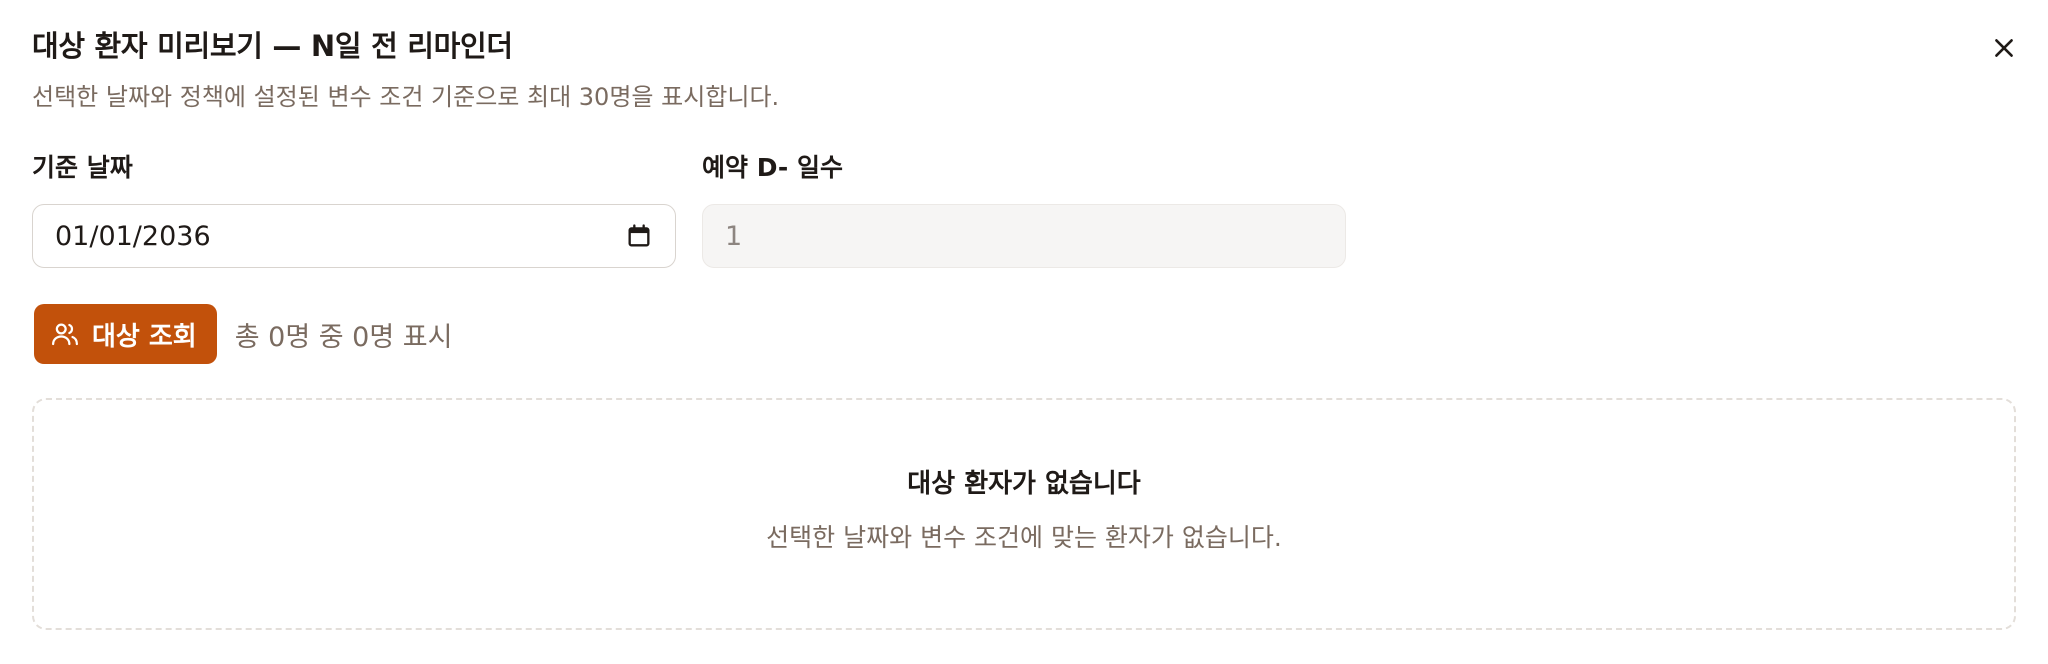 The image size is (2048, 664). Describe the element at coordinates (144, 336) in the screenshot. I see `lookup-targets-label: 대상 조회` at that location.